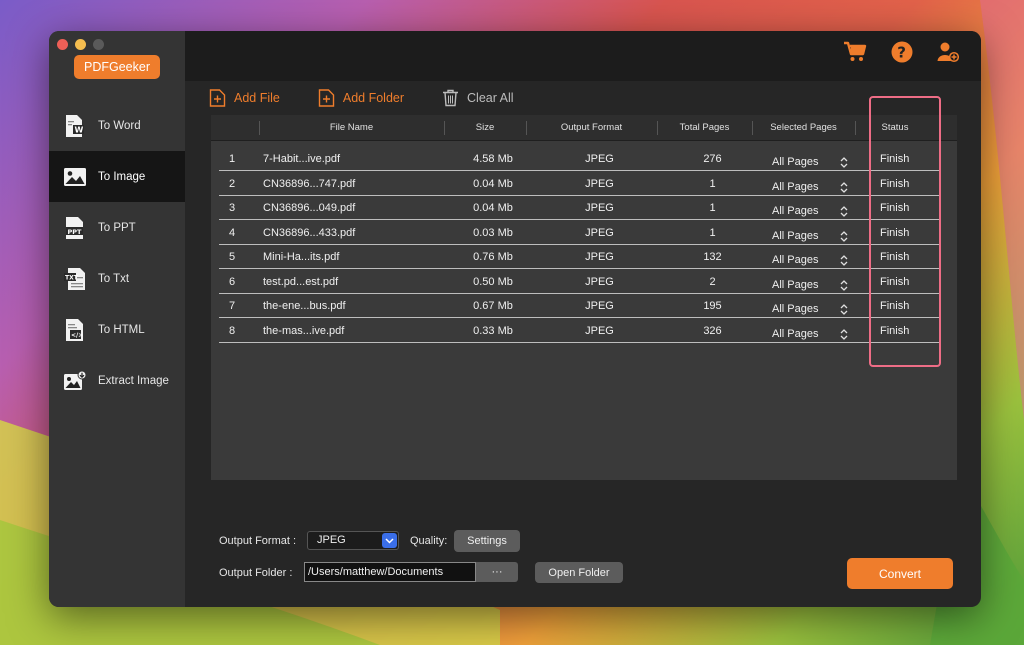 This screenshot has width=1024, height=645. What do you see at coordinates (117, 380) in the screenshot?
I see `sidebar-item-extract-image: Extract Image` at bounding box center [117, 380].